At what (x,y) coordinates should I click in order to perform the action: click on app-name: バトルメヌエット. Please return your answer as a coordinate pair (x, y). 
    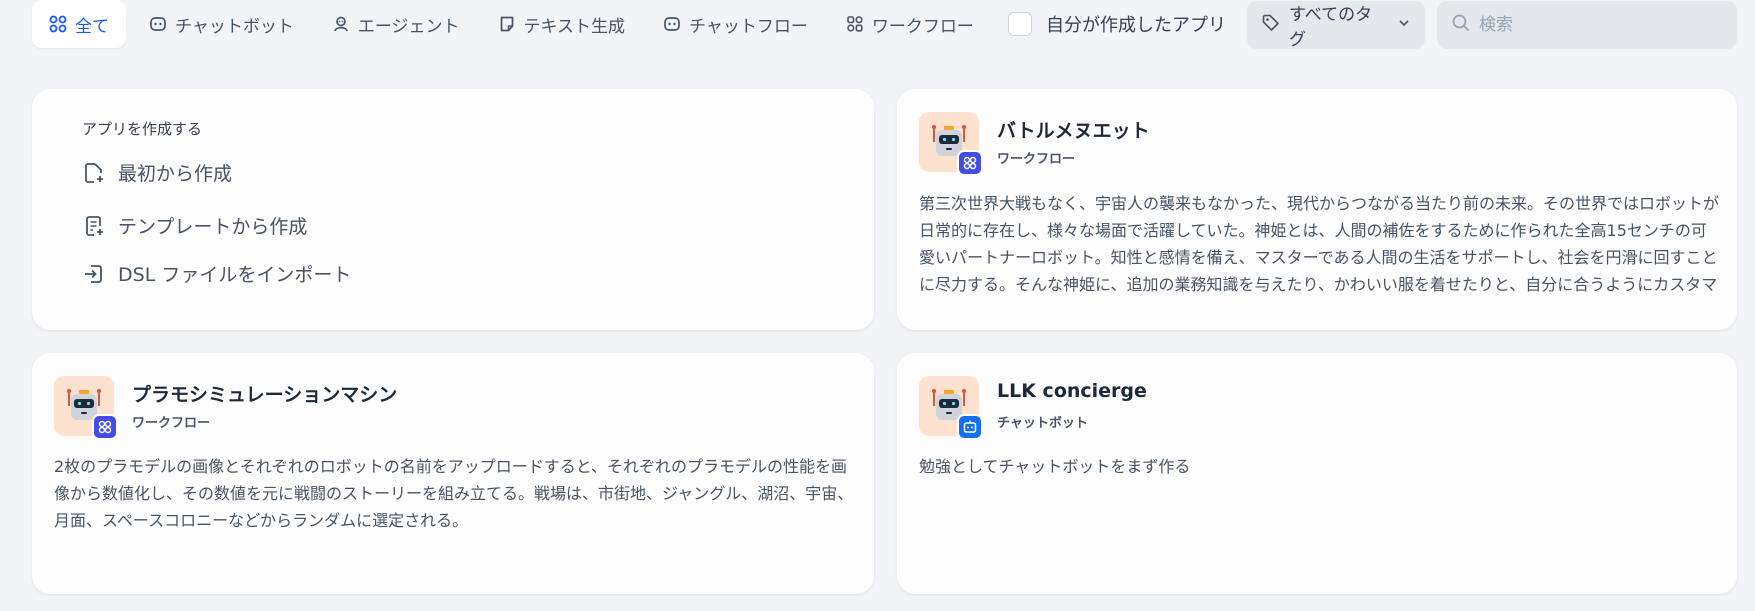
    Looking at the image, I should click on (1073, 131).